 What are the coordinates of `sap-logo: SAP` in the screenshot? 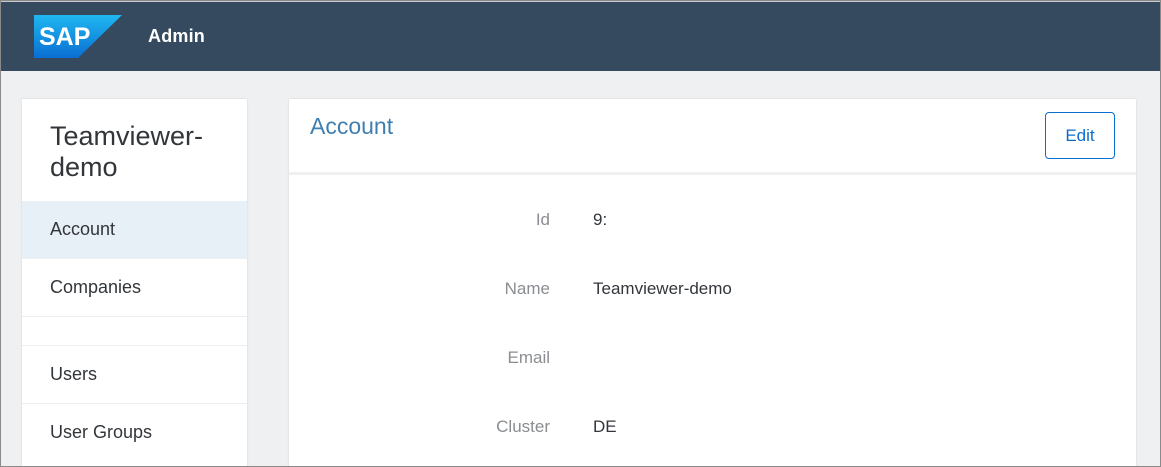 It's located at (78, 36).